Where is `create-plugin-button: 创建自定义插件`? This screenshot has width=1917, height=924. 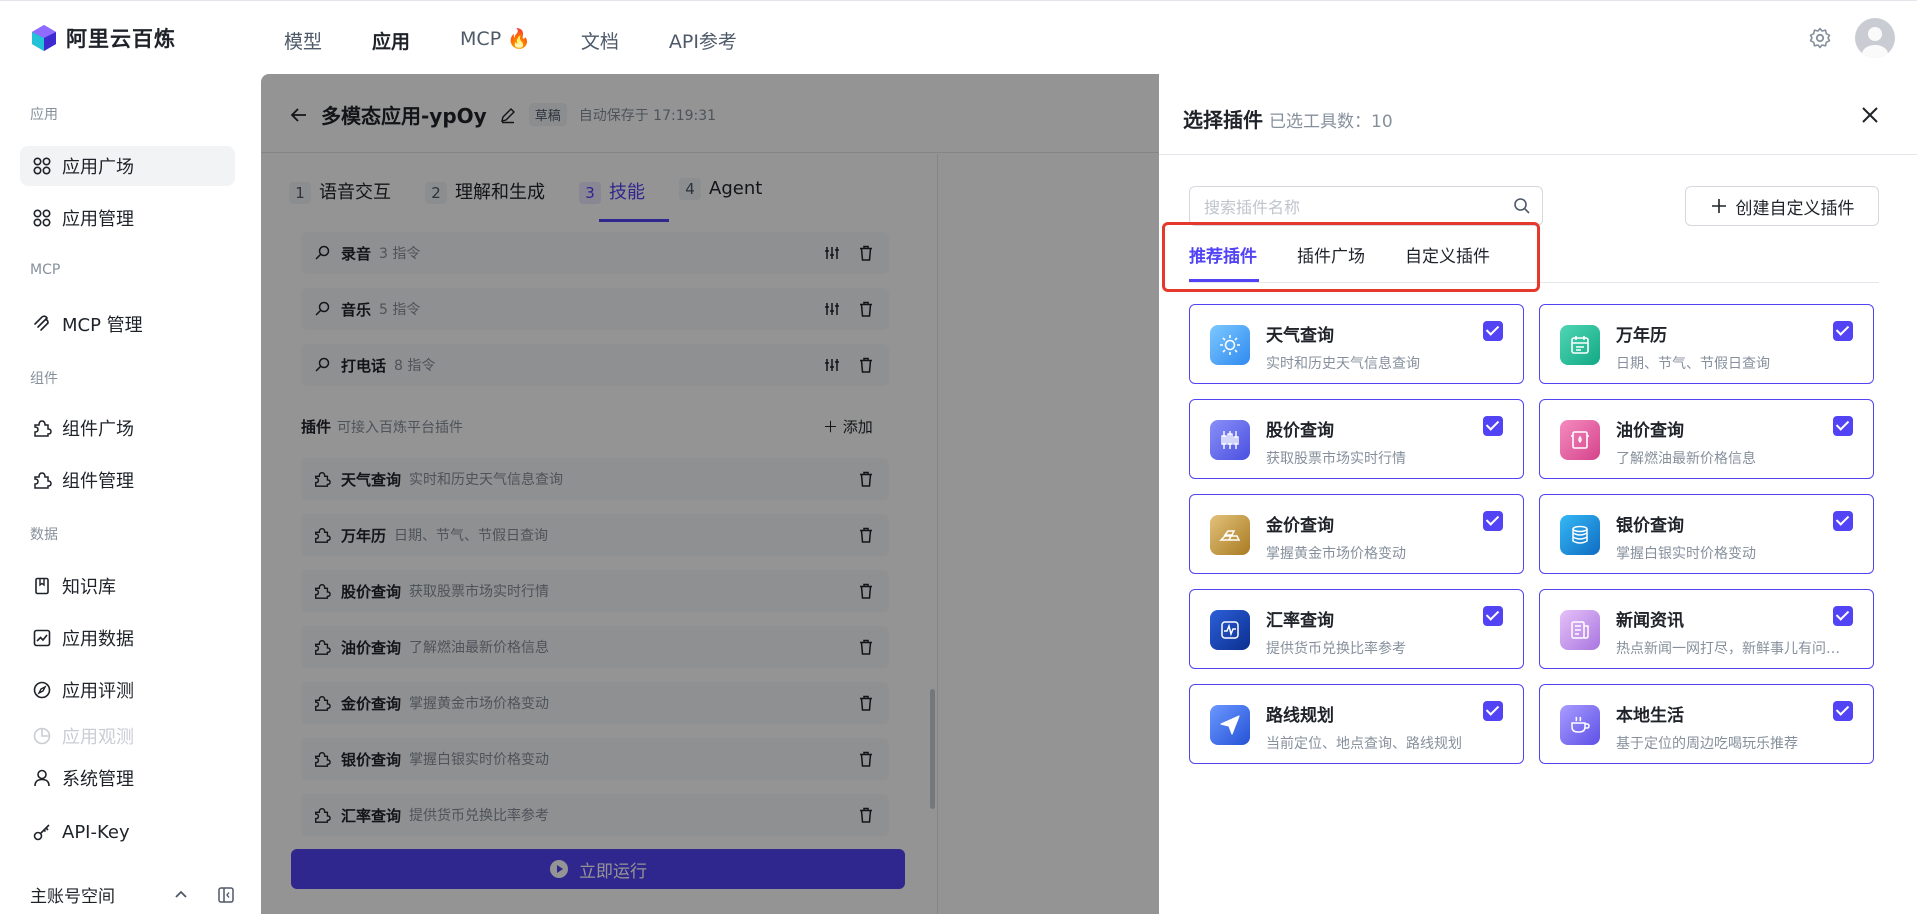
create-plugin-button: 创建自定义插件 is located at coordinates (1782, 206).